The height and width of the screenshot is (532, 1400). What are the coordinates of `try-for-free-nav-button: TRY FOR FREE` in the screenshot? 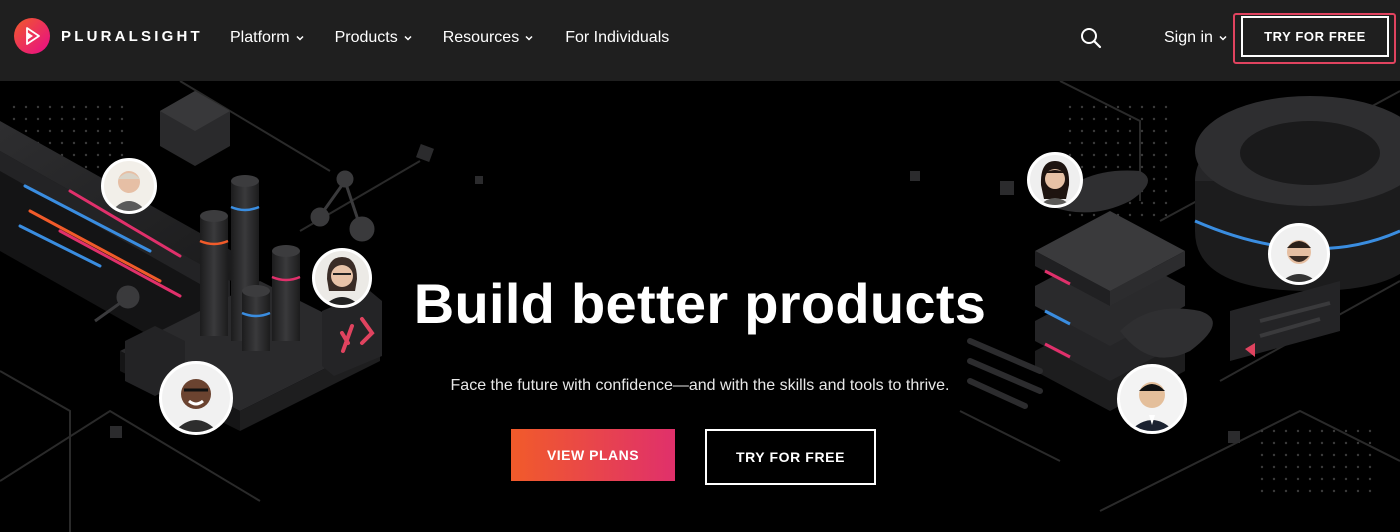 It's located at (1315, 36).